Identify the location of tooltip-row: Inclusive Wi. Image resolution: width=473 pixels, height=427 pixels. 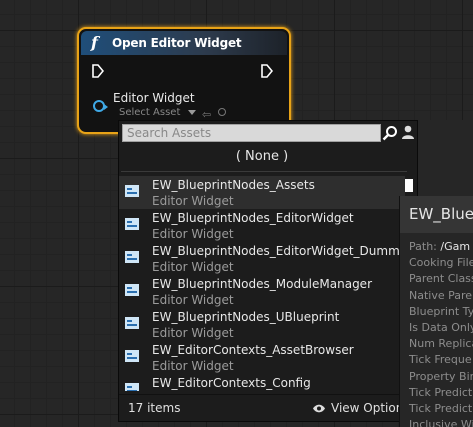
(441, 422).